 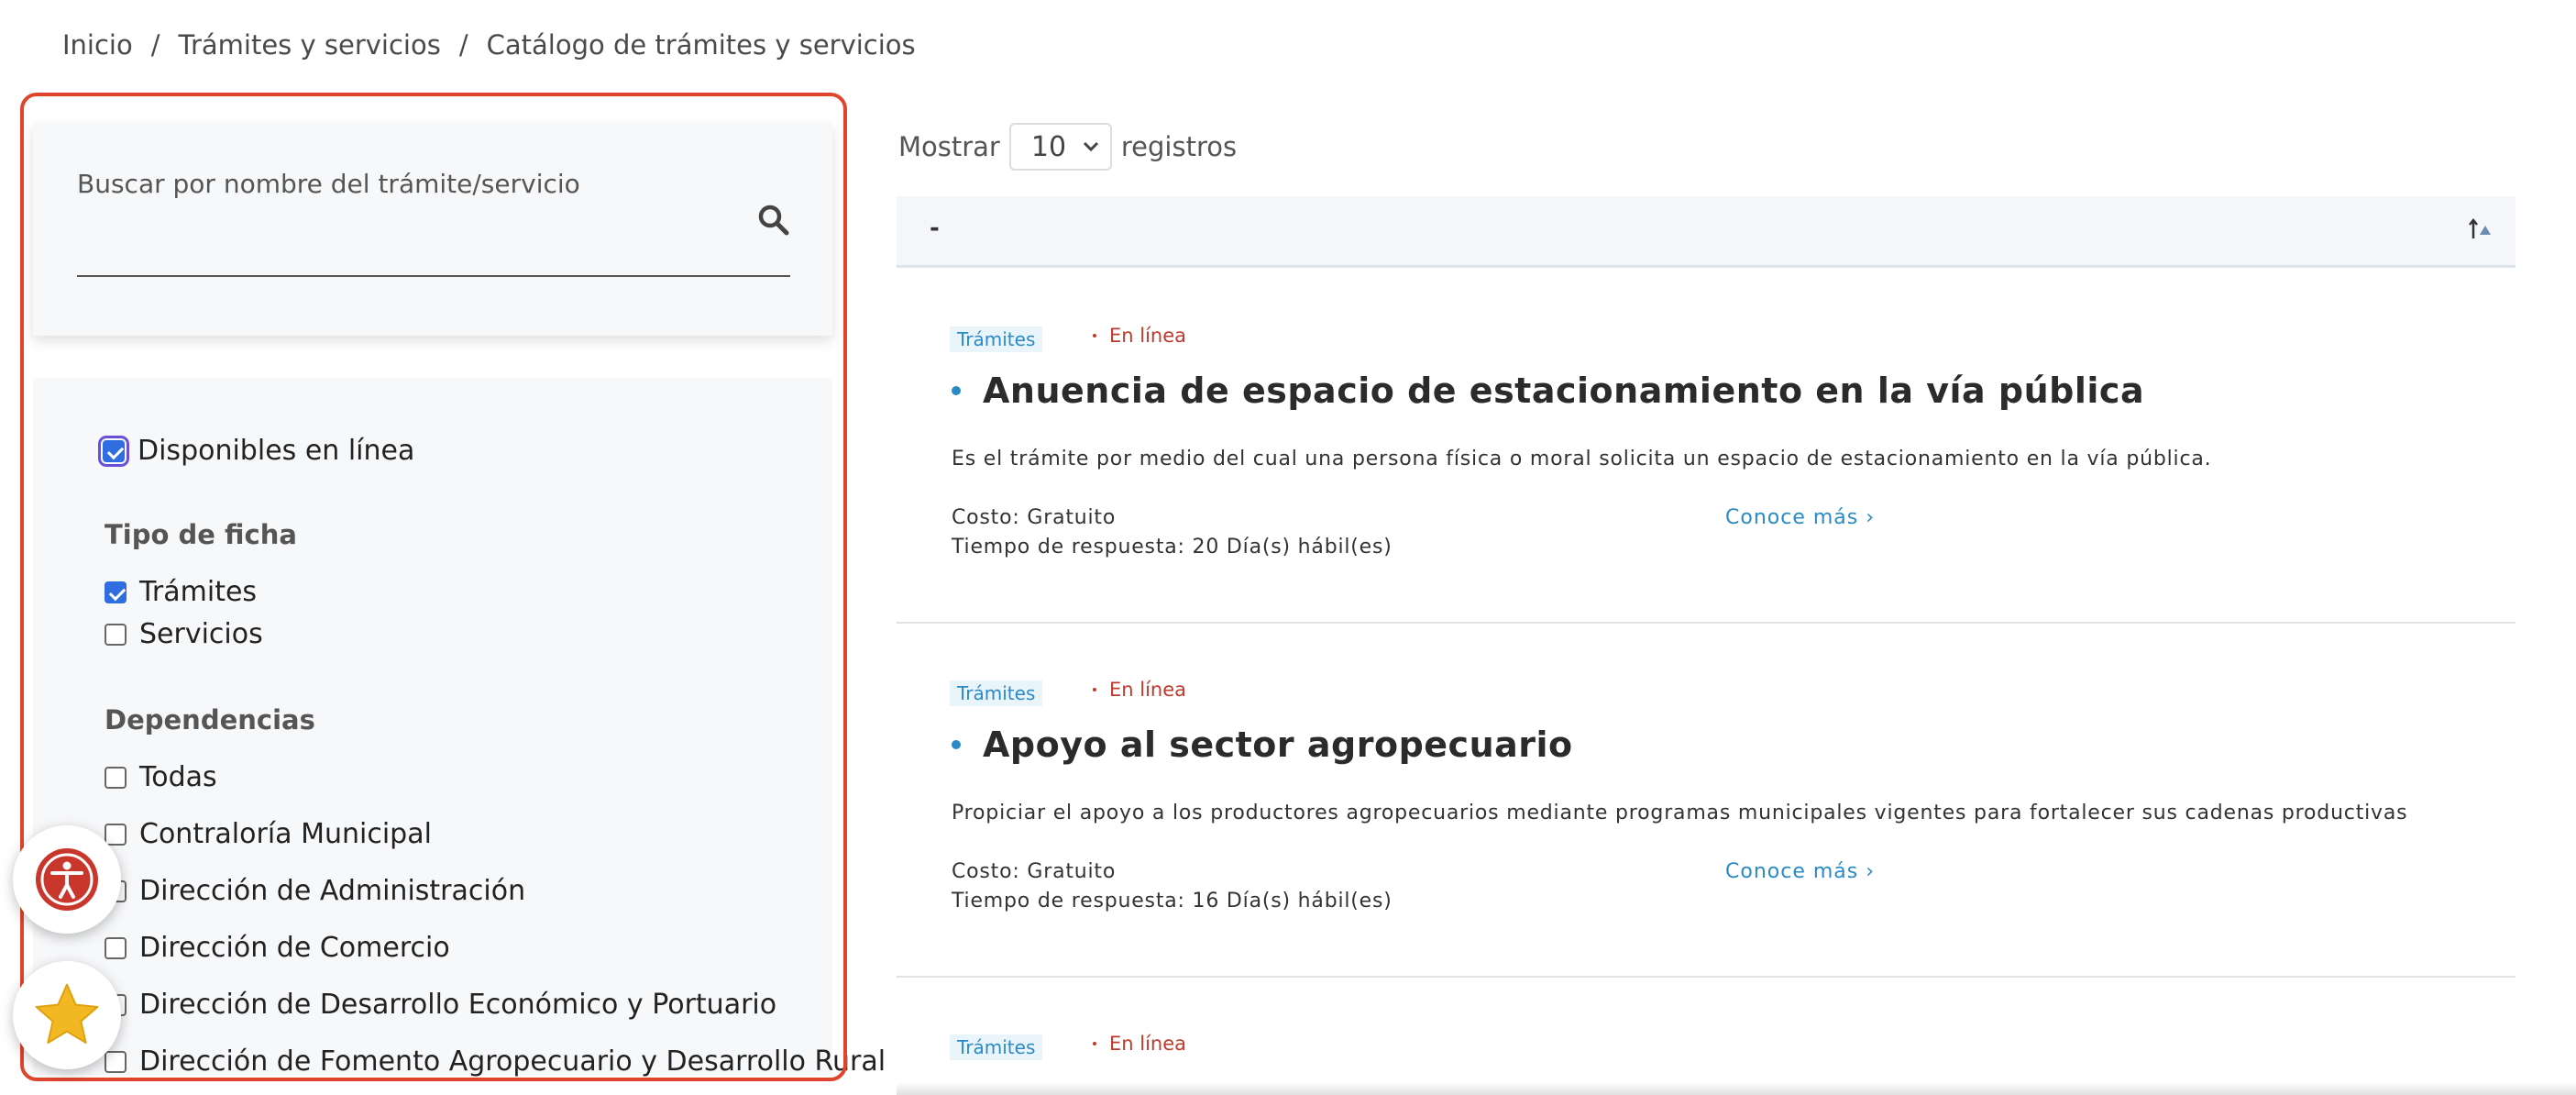 I want to click on page-size-row: Mostrar 10 registros, so click(x=1067, y=147).